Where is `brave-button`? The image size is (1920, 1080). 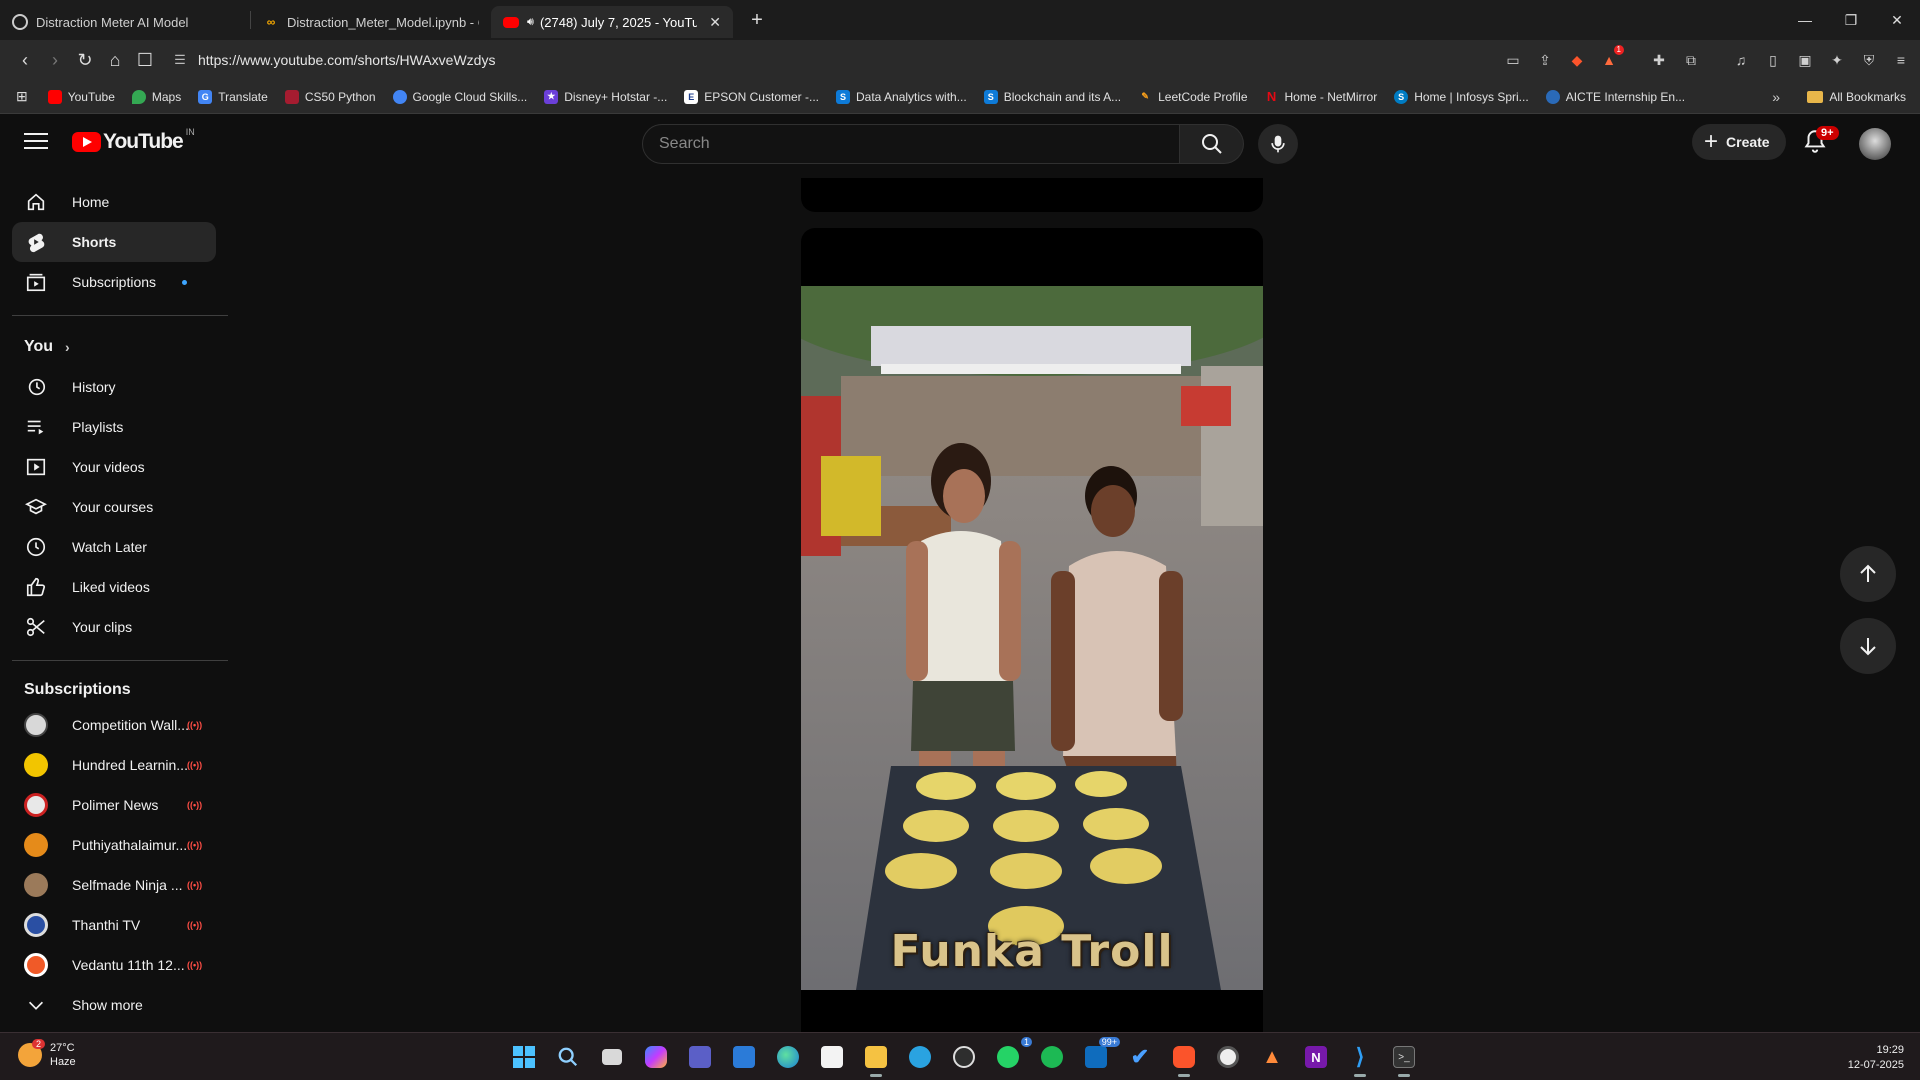 brave-button is located at coordinates (1184, 1058).